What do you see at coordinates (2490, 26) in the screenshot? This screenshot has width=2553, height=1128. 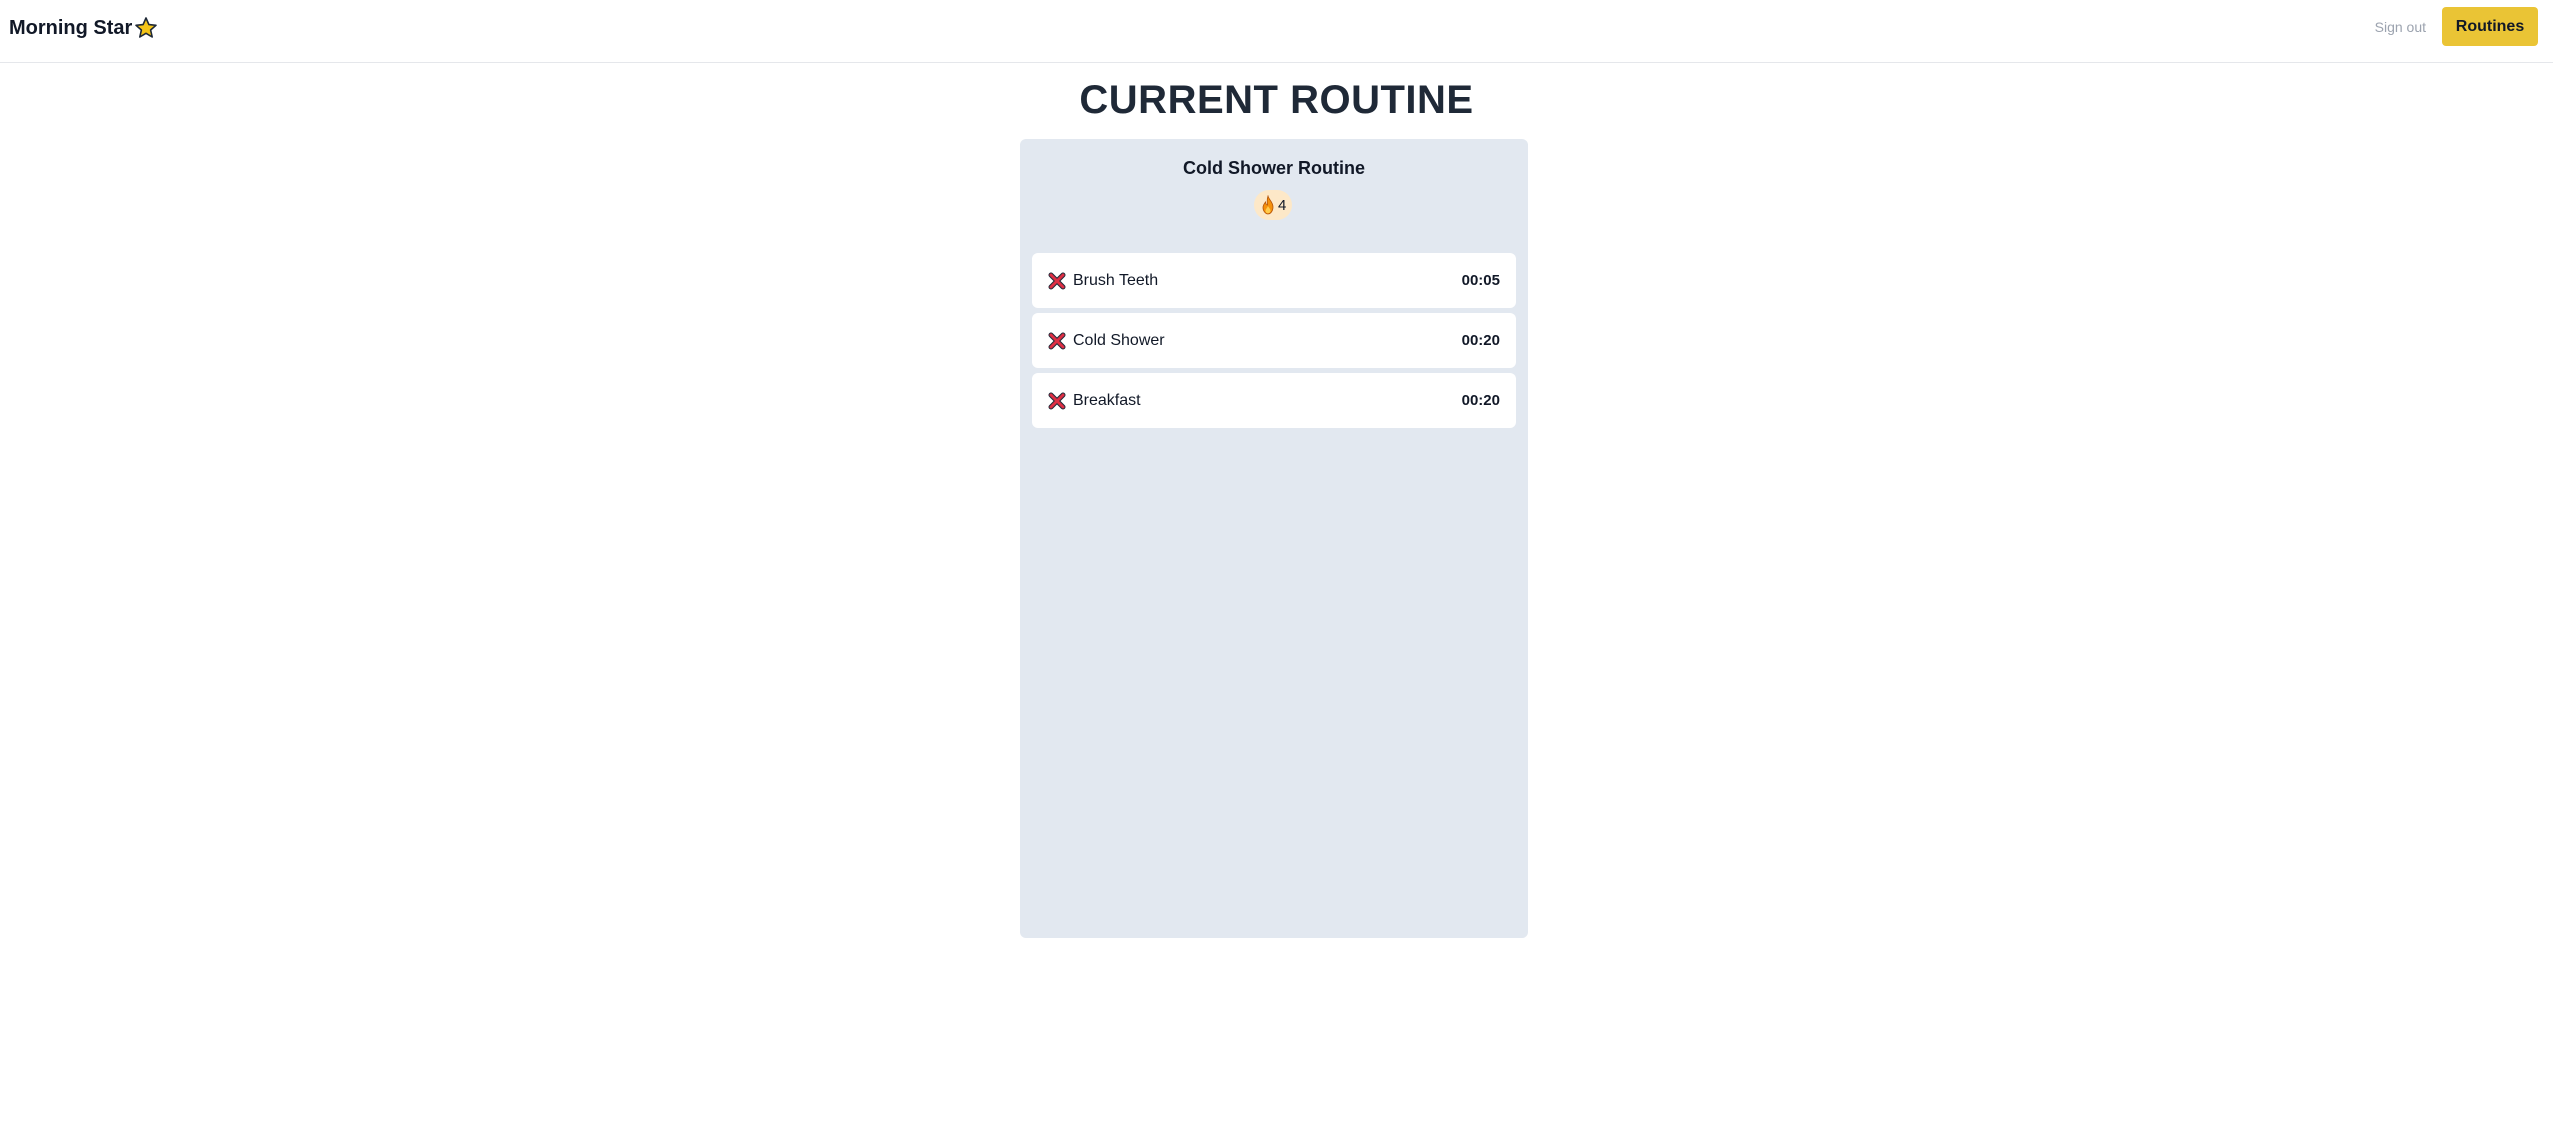 I see `routines-button: Routines` at bounding box center [2490, 26].